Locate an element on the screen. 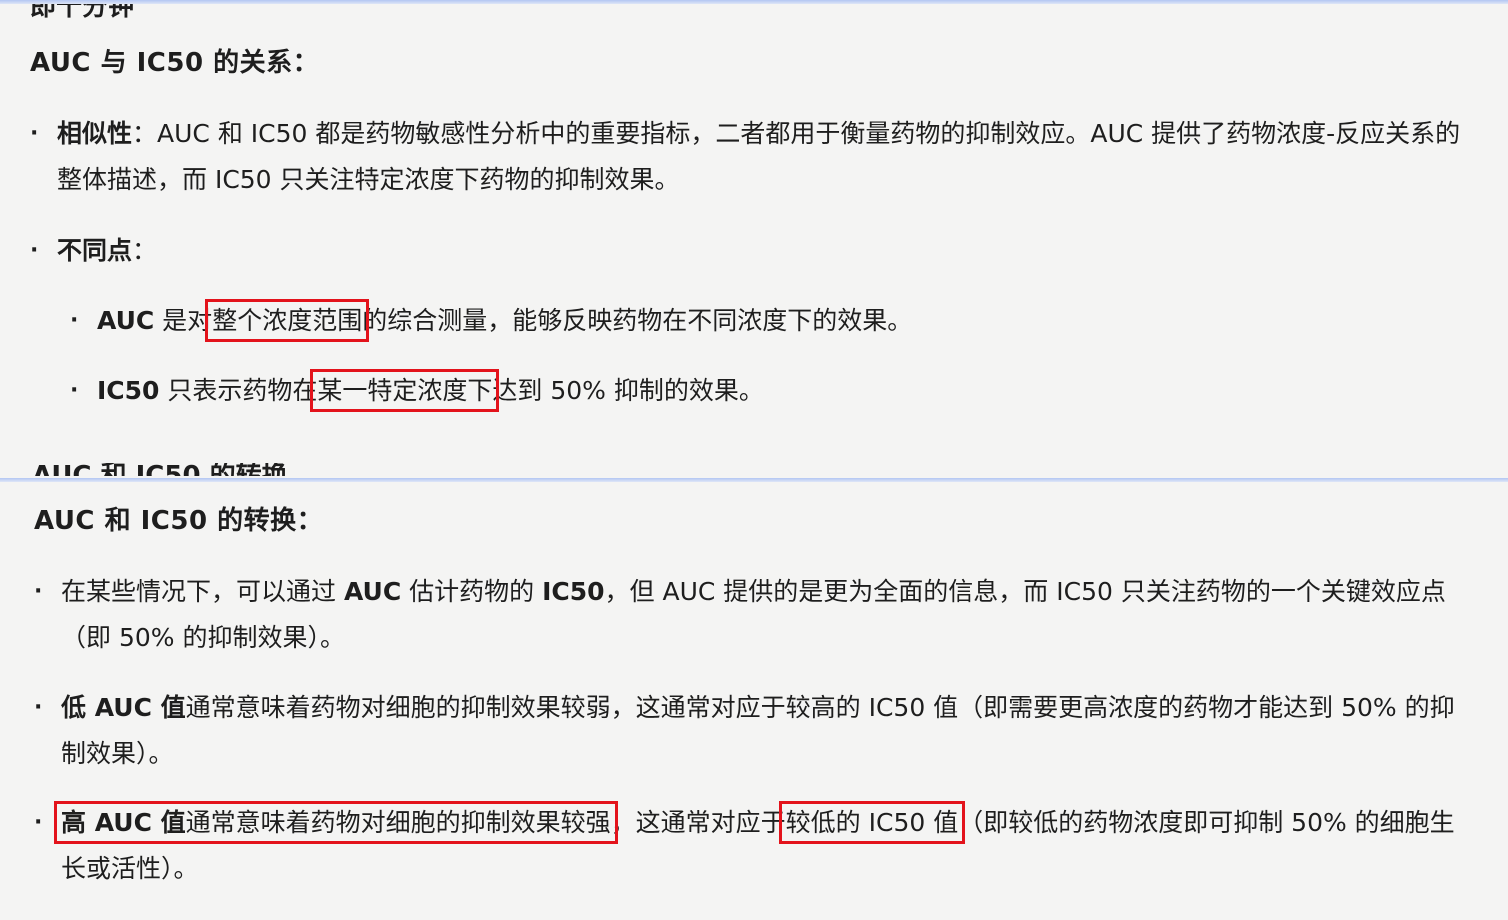 Image resolution: width=1508 pixels, height=920 pixels. conversion-heading: AUC 和 IC50 的转换： is located at coordinates (179, 521).